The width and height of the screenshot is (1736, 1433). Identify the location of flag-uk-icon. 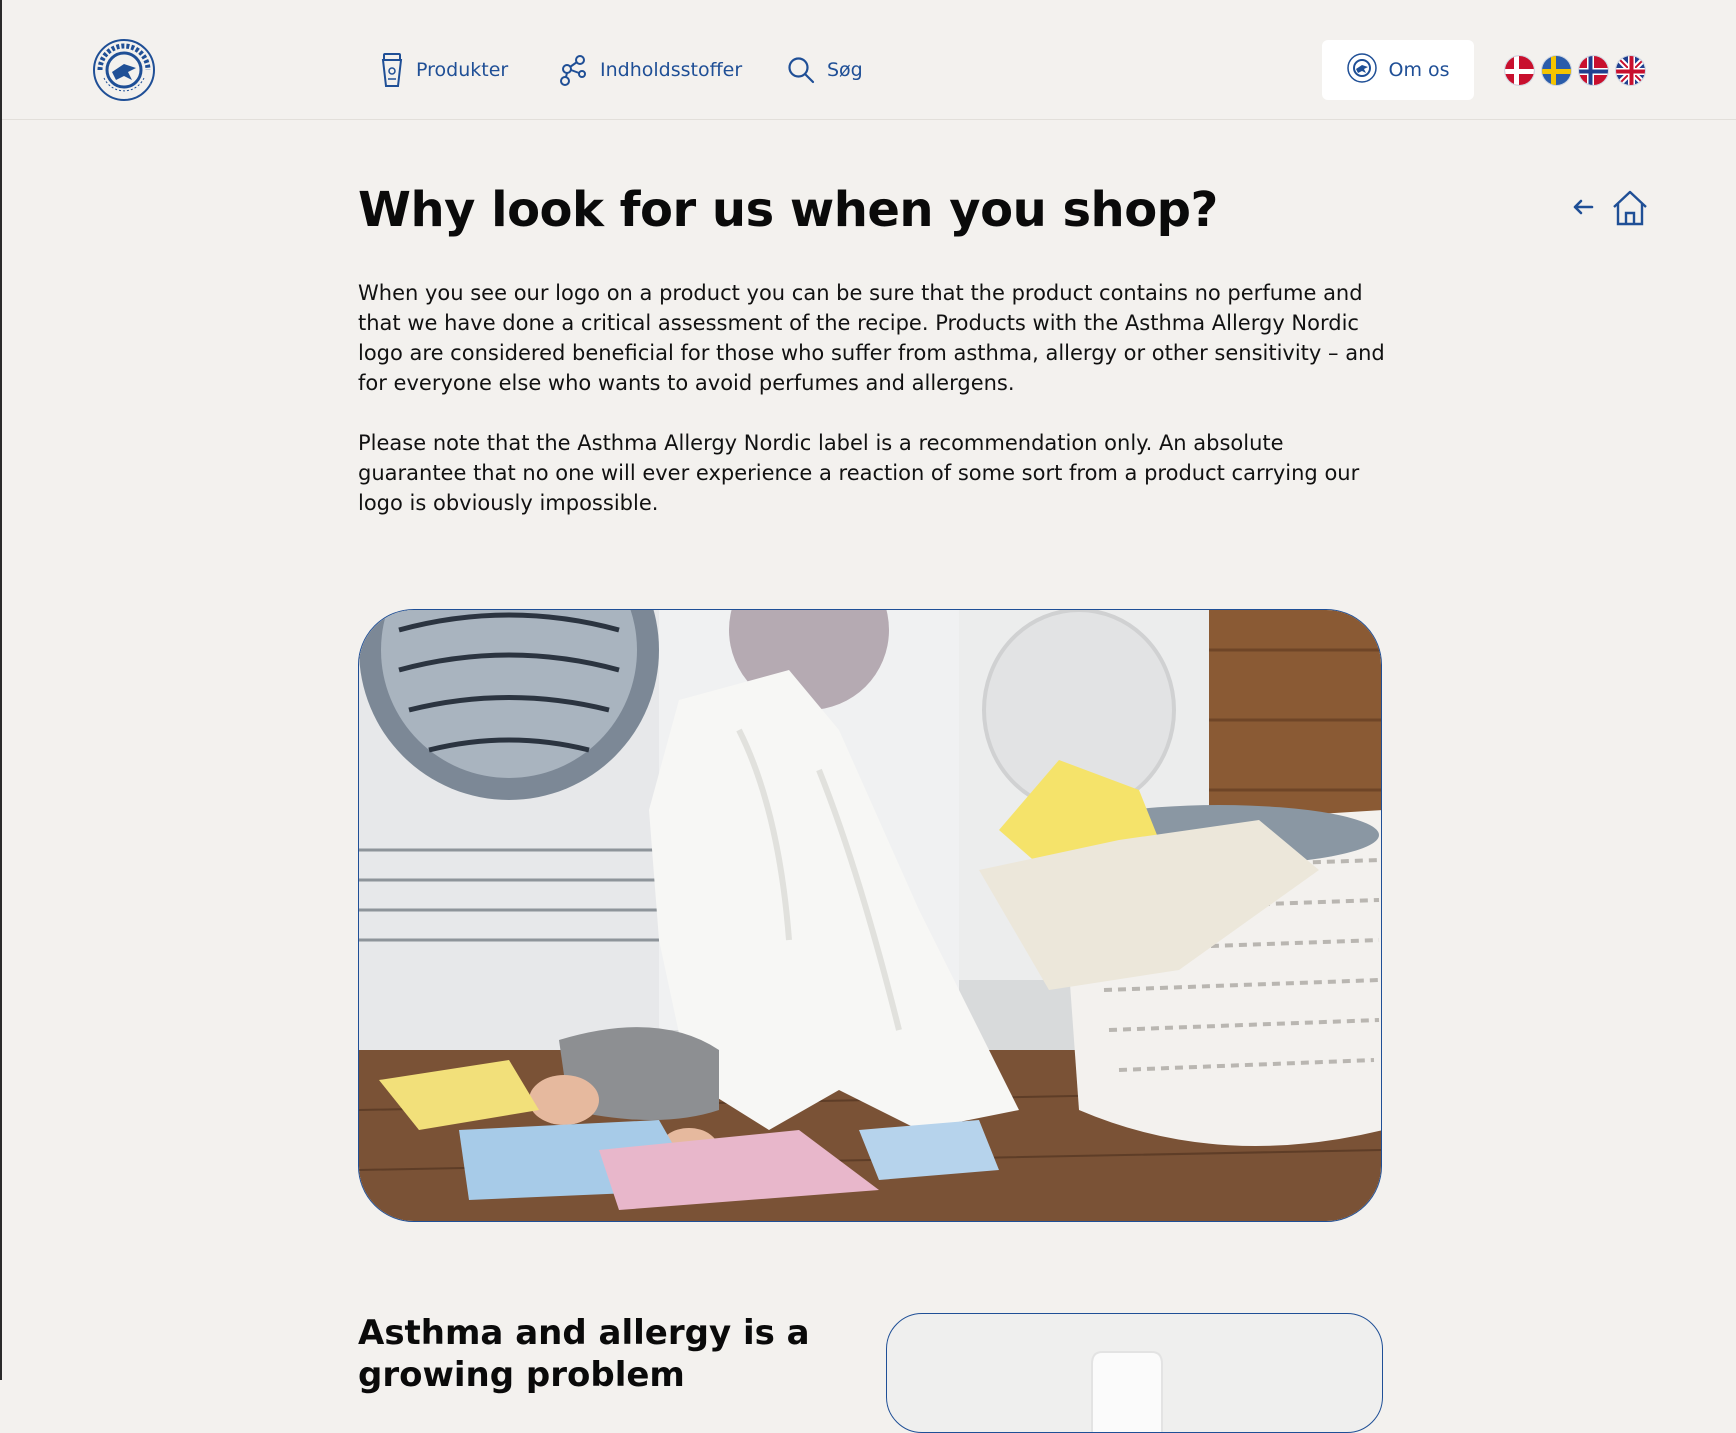
(1630, 70).